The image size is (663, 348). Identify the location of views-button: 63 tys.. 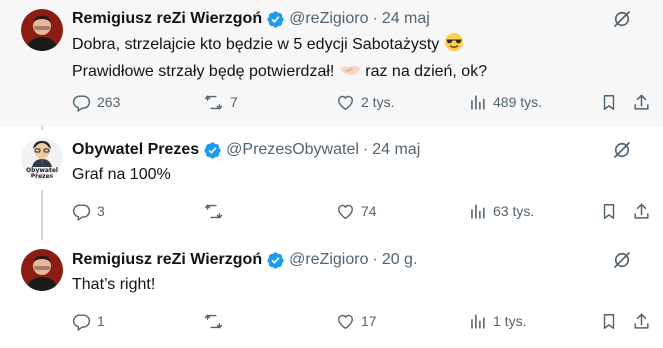
(501, 211).